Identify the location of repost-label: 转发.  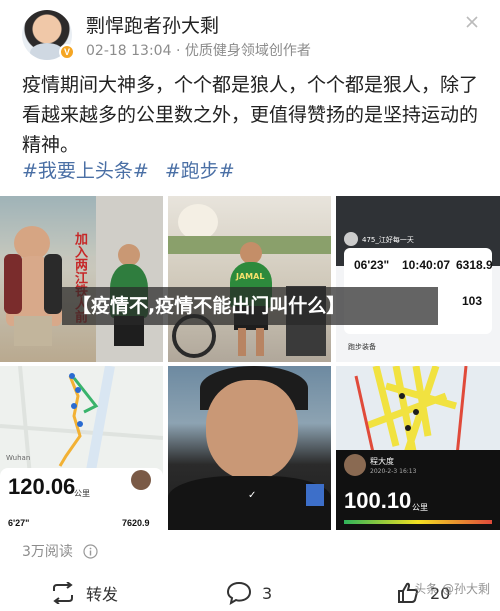
(102, 594).